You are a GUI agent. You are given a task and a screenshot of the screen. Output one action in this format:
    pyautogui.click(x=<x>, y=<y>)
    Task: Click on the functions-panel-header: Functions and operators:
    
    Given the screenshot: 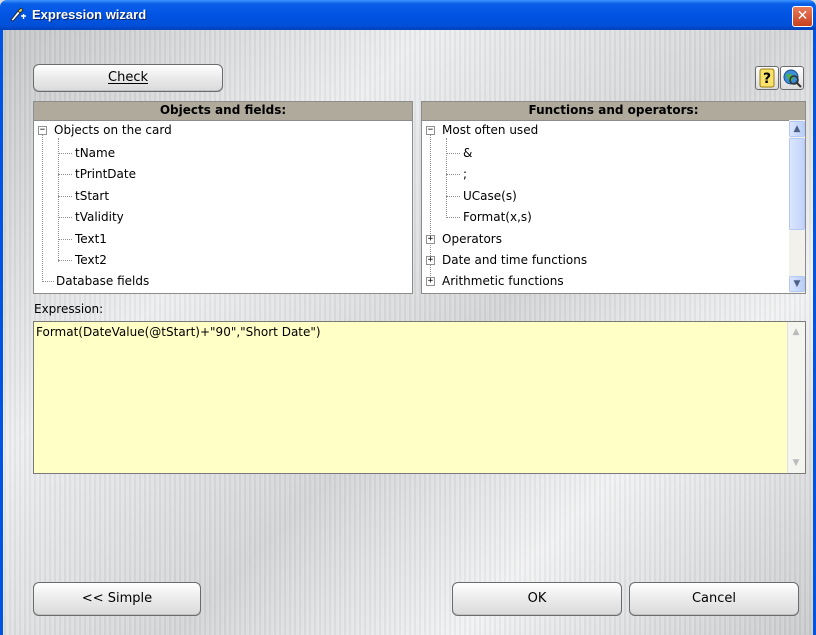 What is the action you would take?
    pyautogui.click(x=613, y=111)
    